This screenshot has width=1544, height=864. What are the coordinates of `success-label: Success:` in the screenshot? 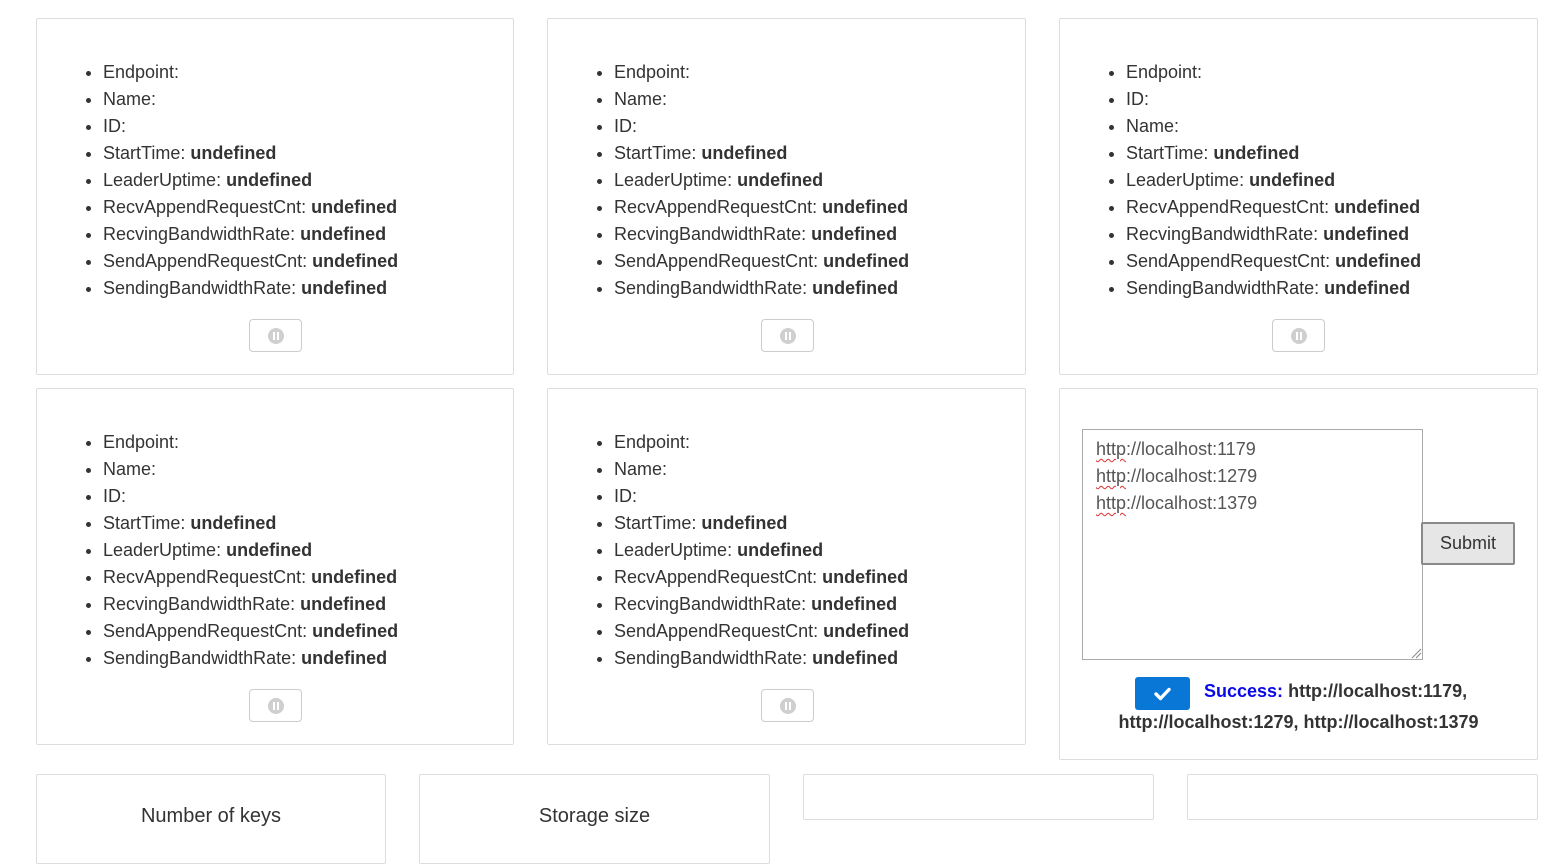 It's located at (1244, 691).